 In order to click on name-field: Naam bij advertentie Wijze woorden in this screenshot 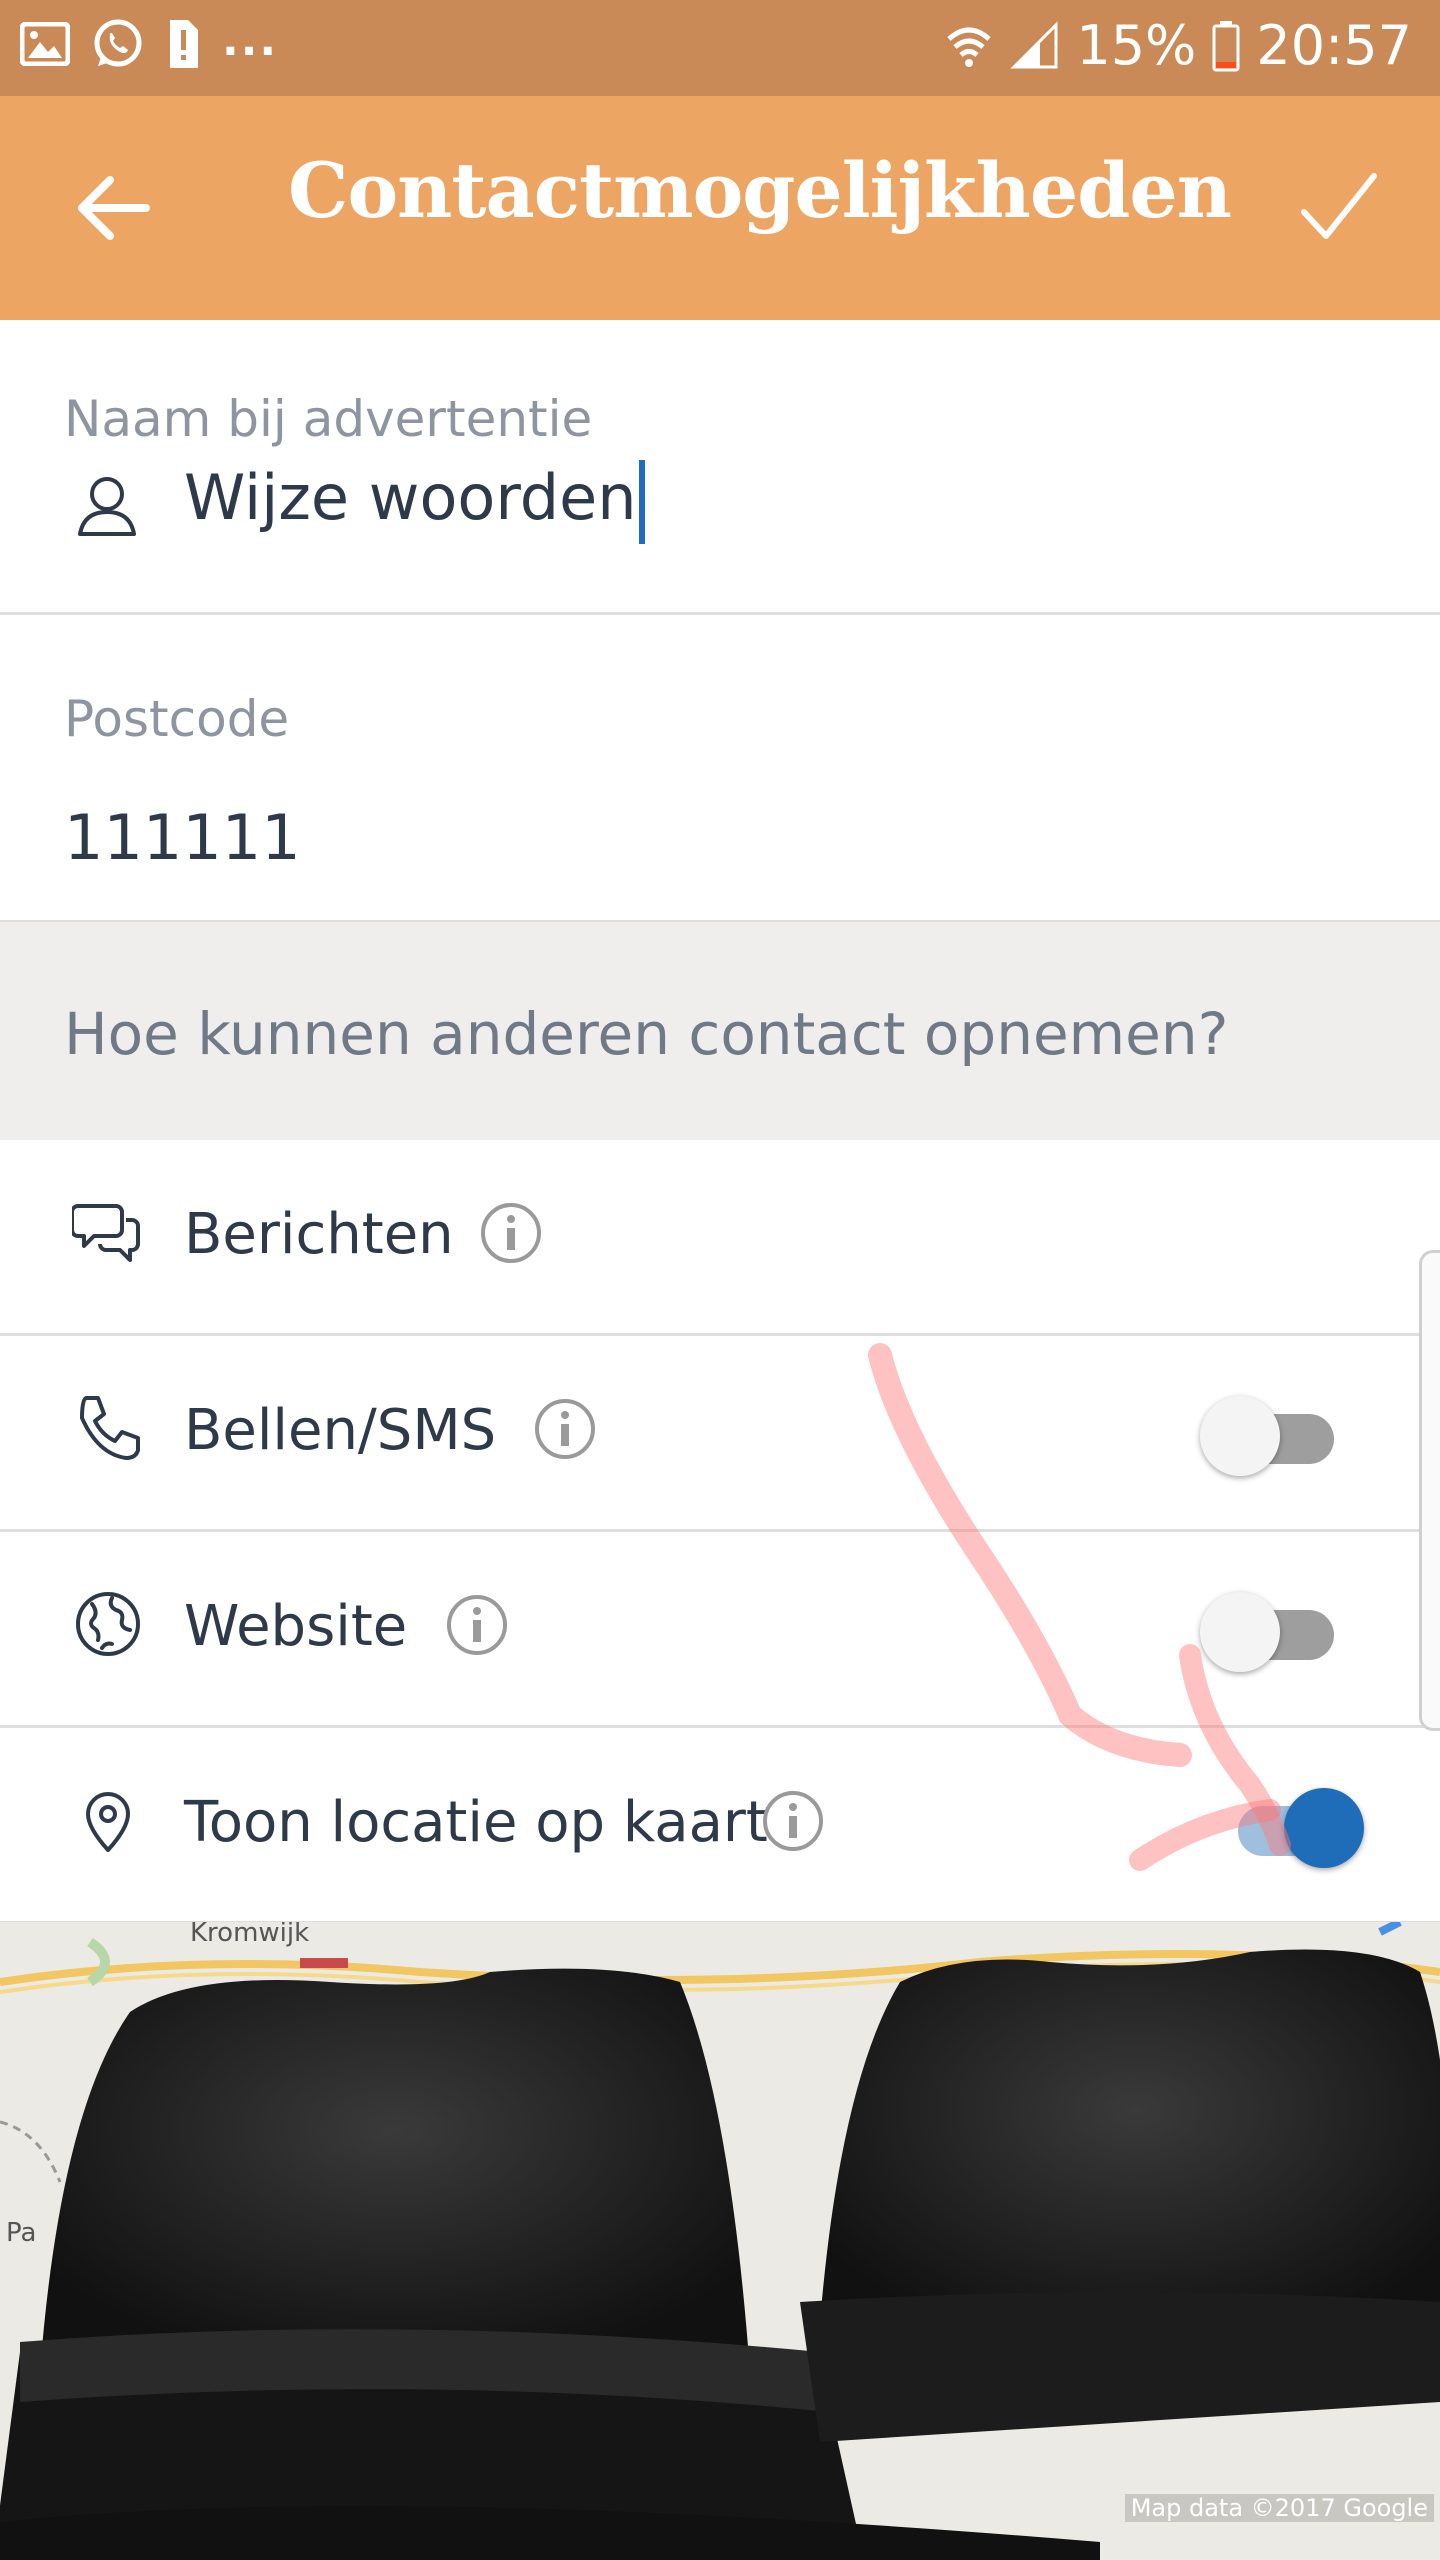, I will do `click(720, 467)`.